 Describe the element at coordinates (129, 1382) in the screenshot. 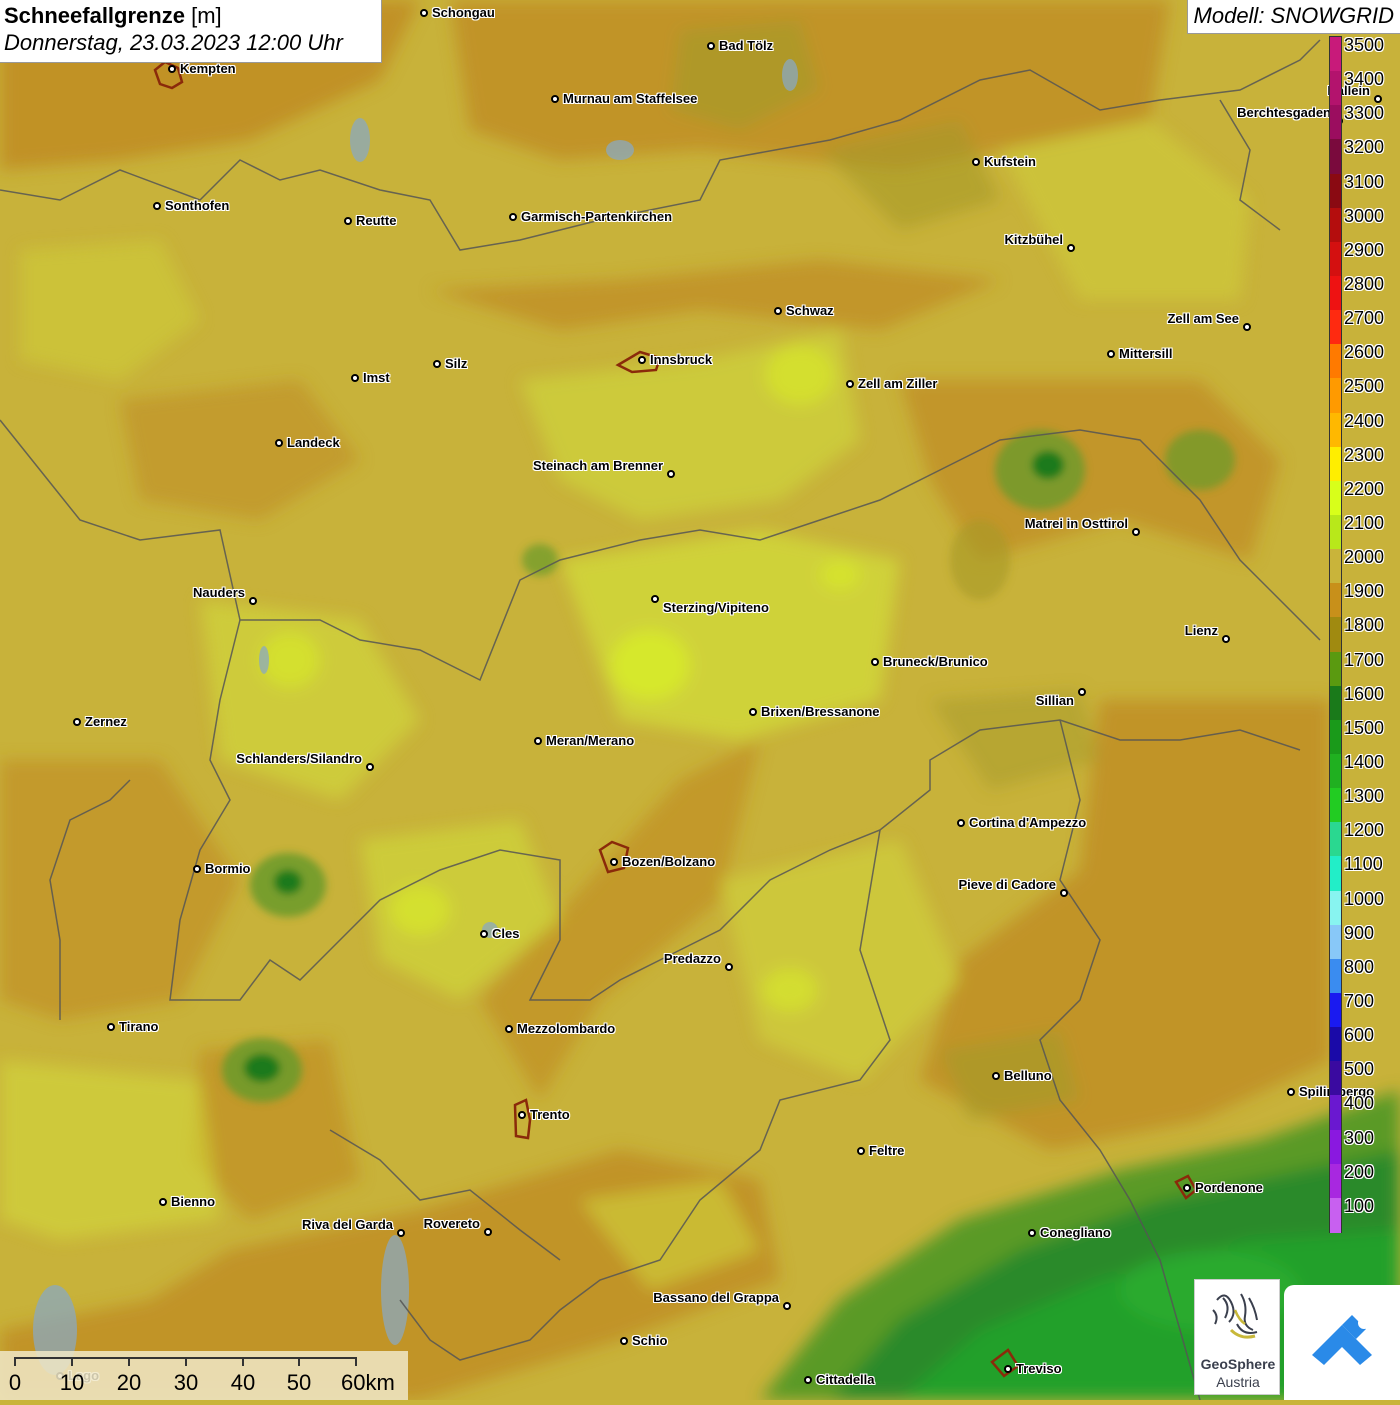

I see `scale-label: 20` at that location.